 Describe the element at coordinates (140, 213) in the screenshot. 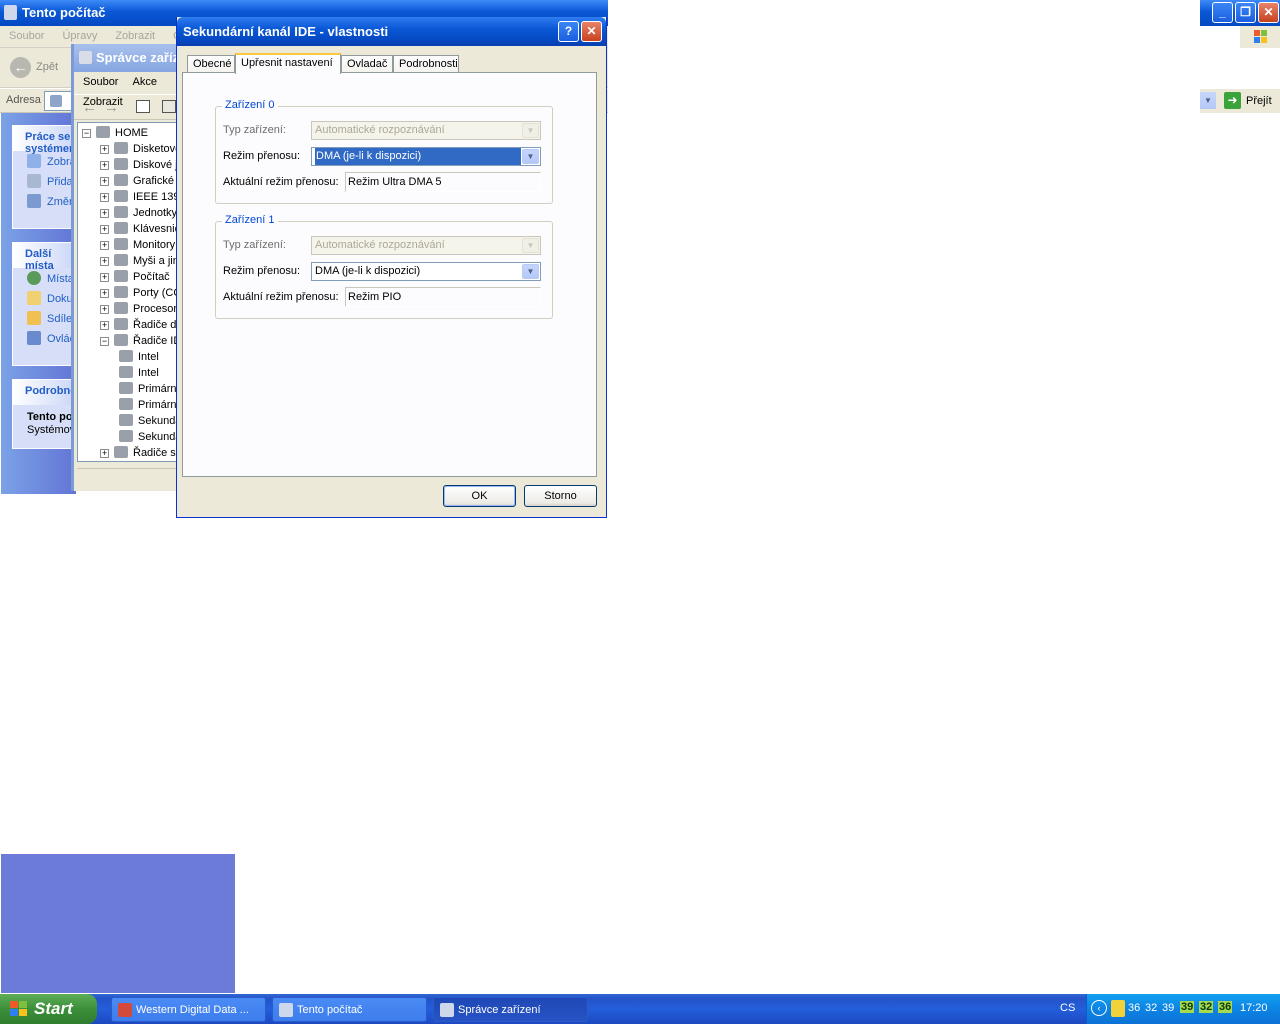

I see `tree-item: + Jednotky DVD/CD-ROM` at that location.